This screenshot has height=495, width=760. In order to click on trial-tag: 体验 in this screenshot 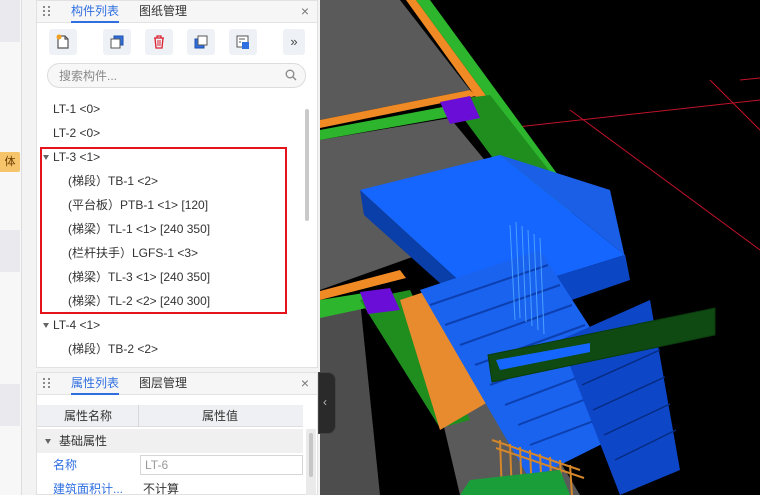, I will do `click(10, 162)`.